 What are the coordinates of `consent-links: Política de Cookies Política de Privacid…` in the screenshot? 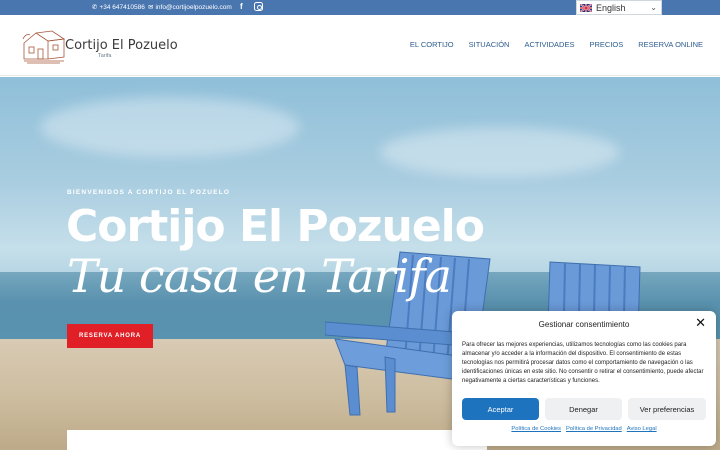 It's located at (584, 429).